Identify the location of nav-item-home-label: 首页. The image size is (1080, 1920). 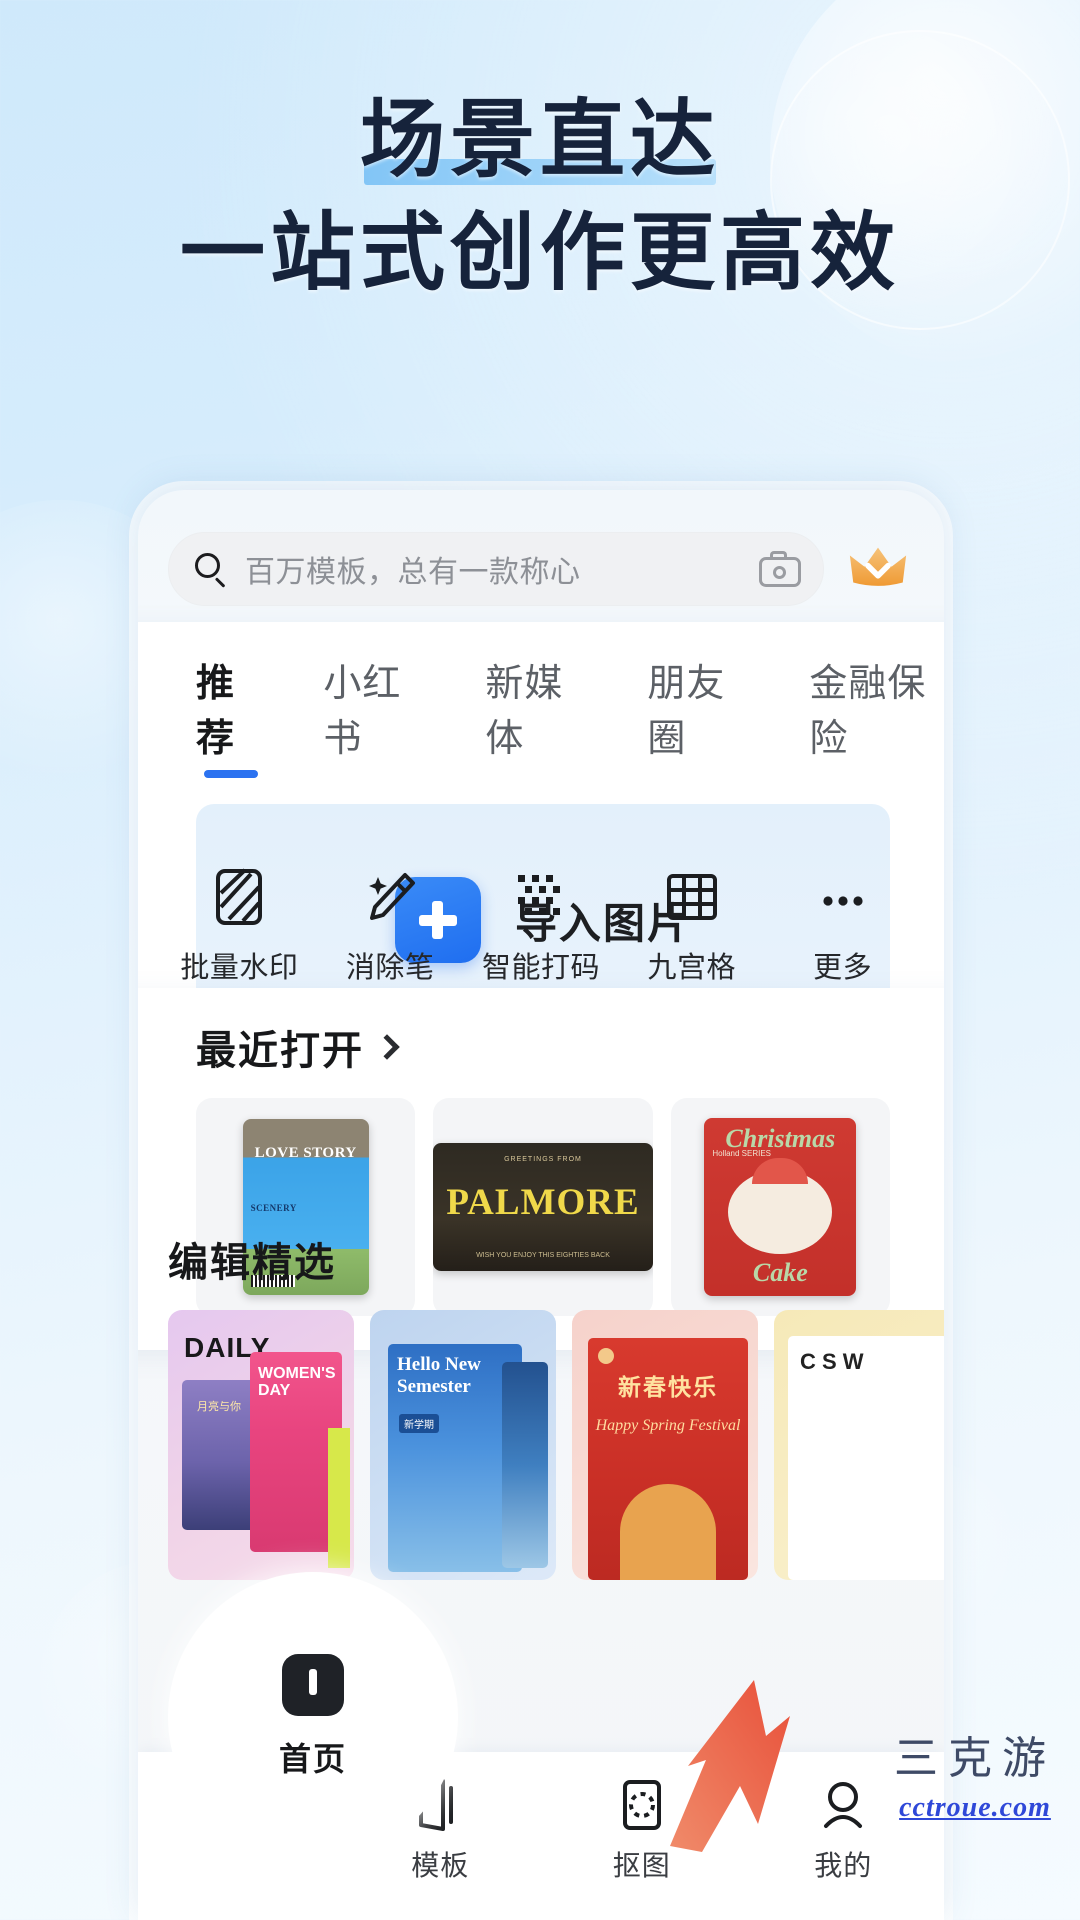
(312, 1759).